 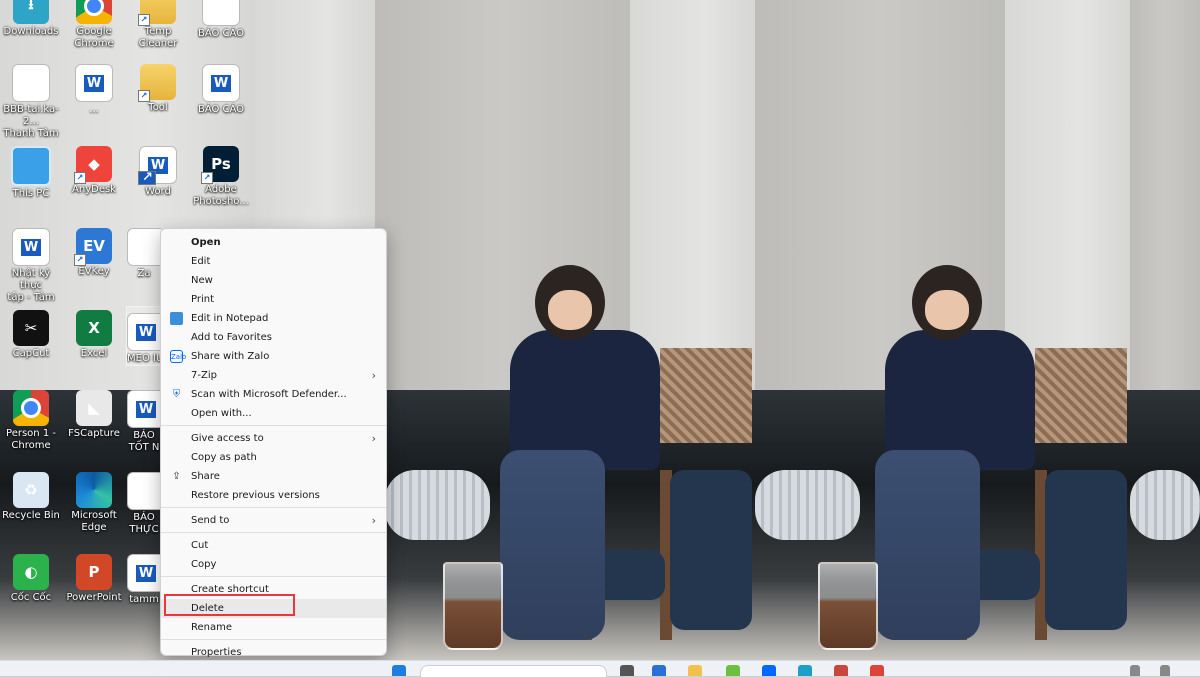 What do you see at coordinates (273, 261) in the screenshot?
I see `menu-item-edit: Edit` at bounding box center [273, 261].